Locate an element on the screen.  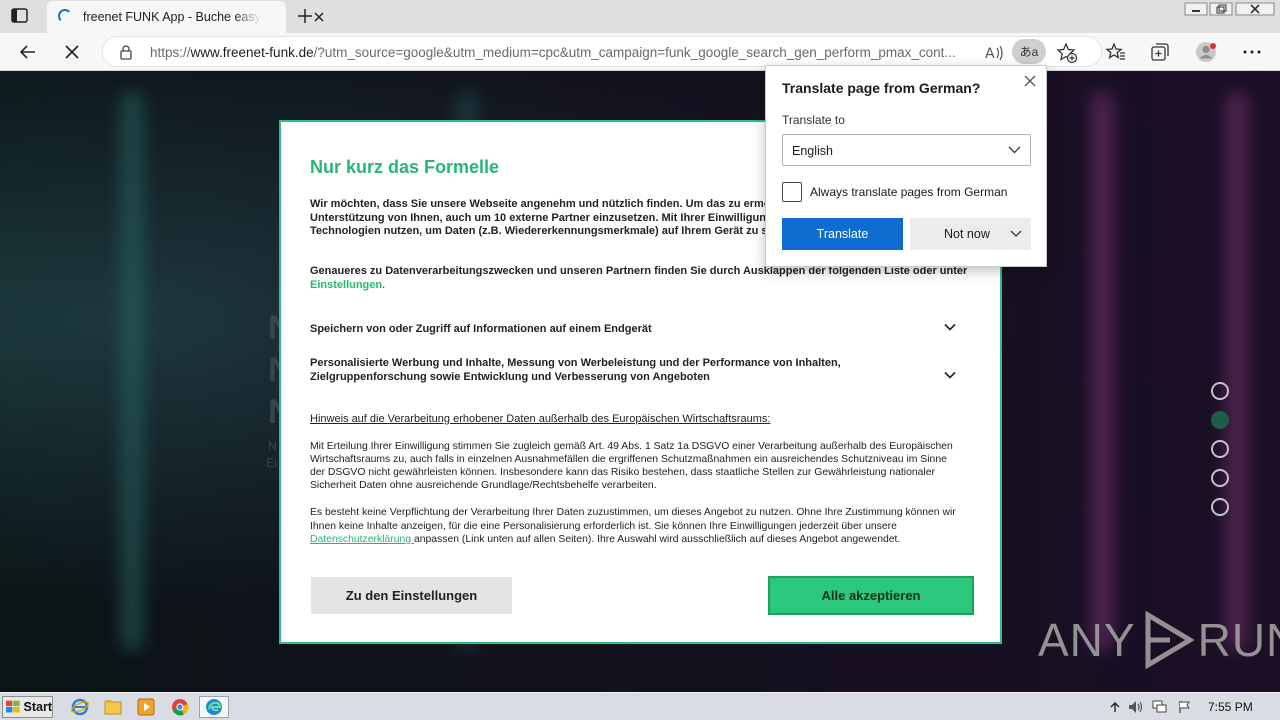
new-tab-icon is located at coordinates (305, 16).